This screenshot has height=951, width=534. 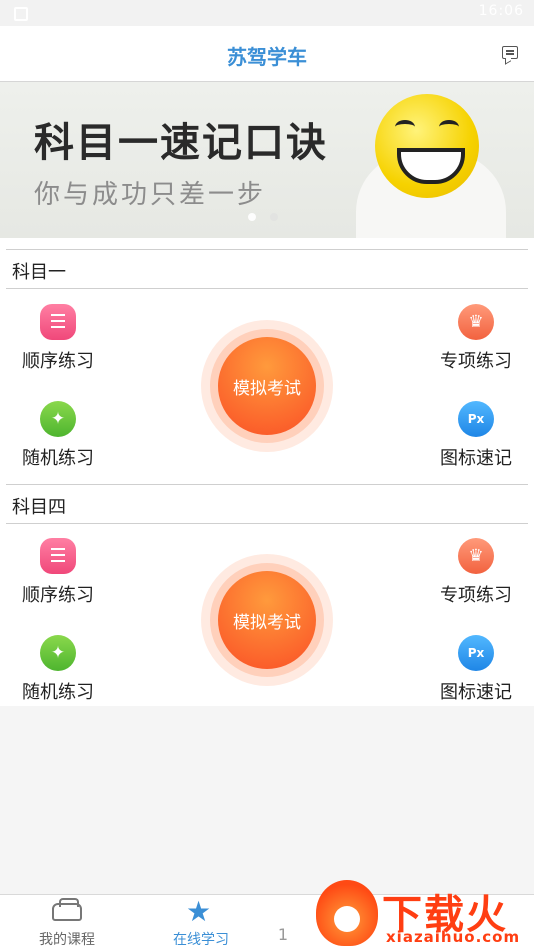 What do you see at coordinates (510, 52) in the screenshot?
I see `message-icon` at bounding box center [510, 52].